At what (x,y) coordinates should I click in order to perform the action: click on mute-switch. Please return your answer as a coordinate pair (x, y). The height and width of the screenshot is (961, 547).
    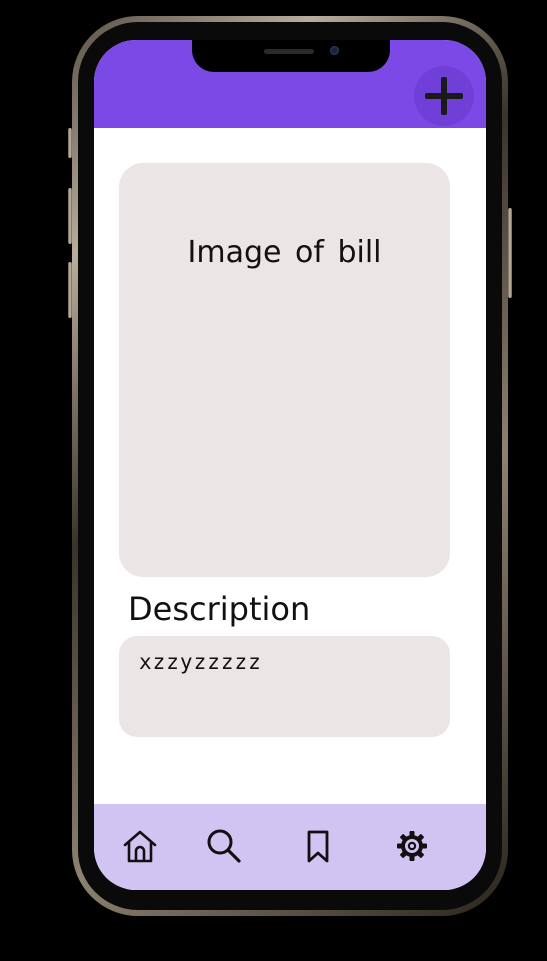
    Looking at the image, I should click on (70, 143).